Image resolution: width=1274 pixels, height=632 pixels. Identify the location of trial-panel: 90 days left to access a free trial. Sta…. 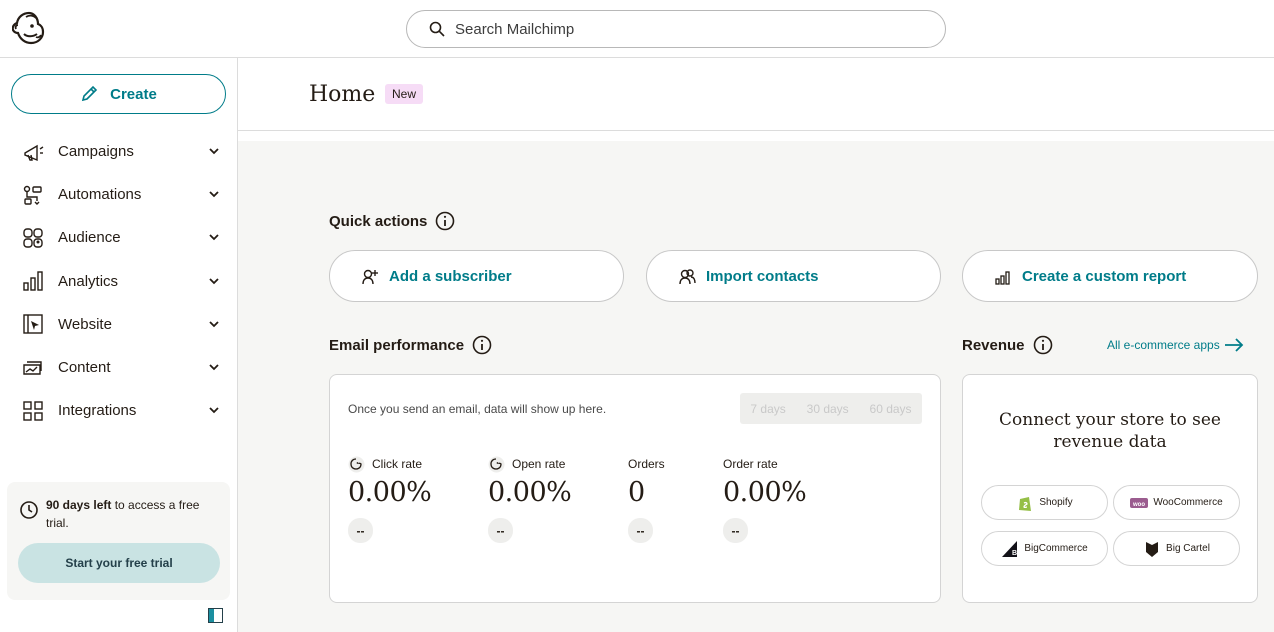
(118, 541).